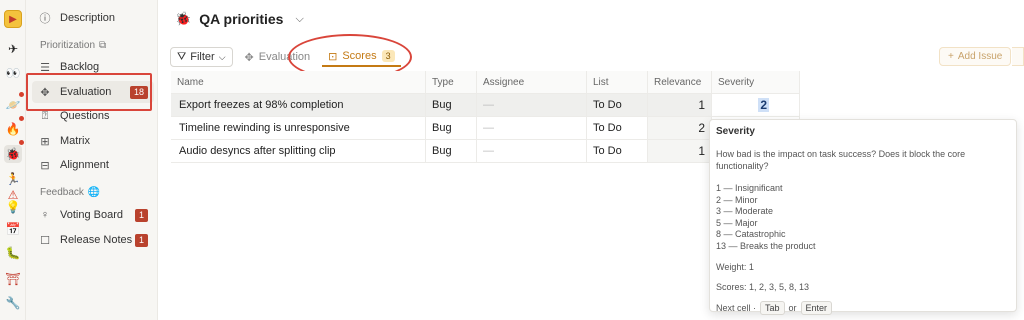  What do you see at coordinates (141, 240) in the screenshot?
I see `count-badge: 1` at bounding box center [141, 240].